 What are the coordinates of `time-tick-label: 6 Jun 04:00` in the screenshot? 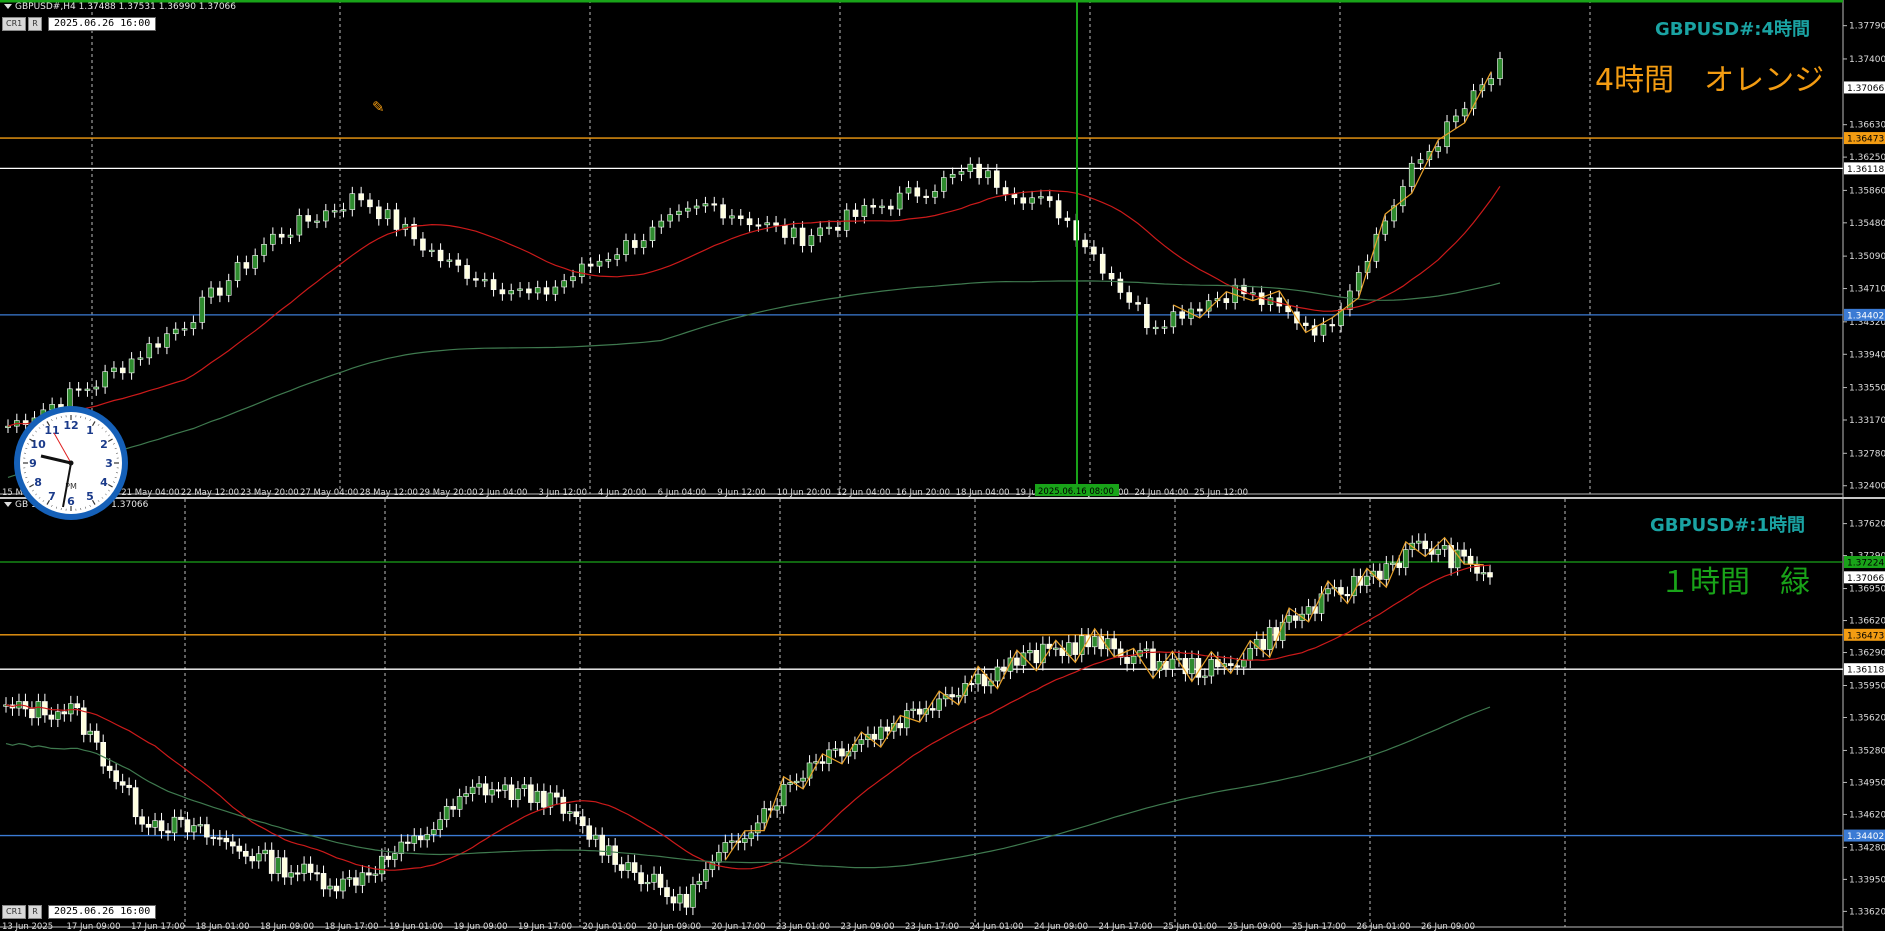 It's located at (682, 492).